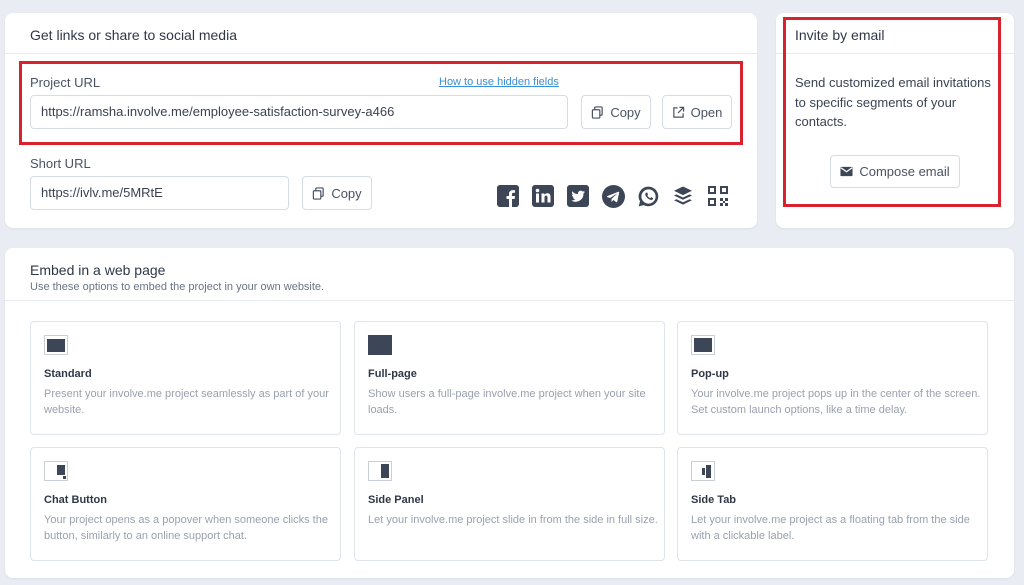 The image size is (1024, 585). Describe the element at coordinates (508, 196) in the screenshot. I see `facebook-icon` at that location.